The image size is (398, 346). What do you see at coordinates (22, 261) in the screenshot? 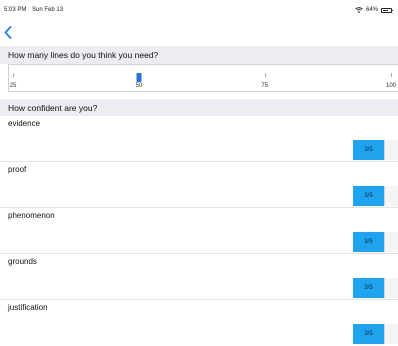
I see `row-label: grounds` at bounding box center [22, 261].